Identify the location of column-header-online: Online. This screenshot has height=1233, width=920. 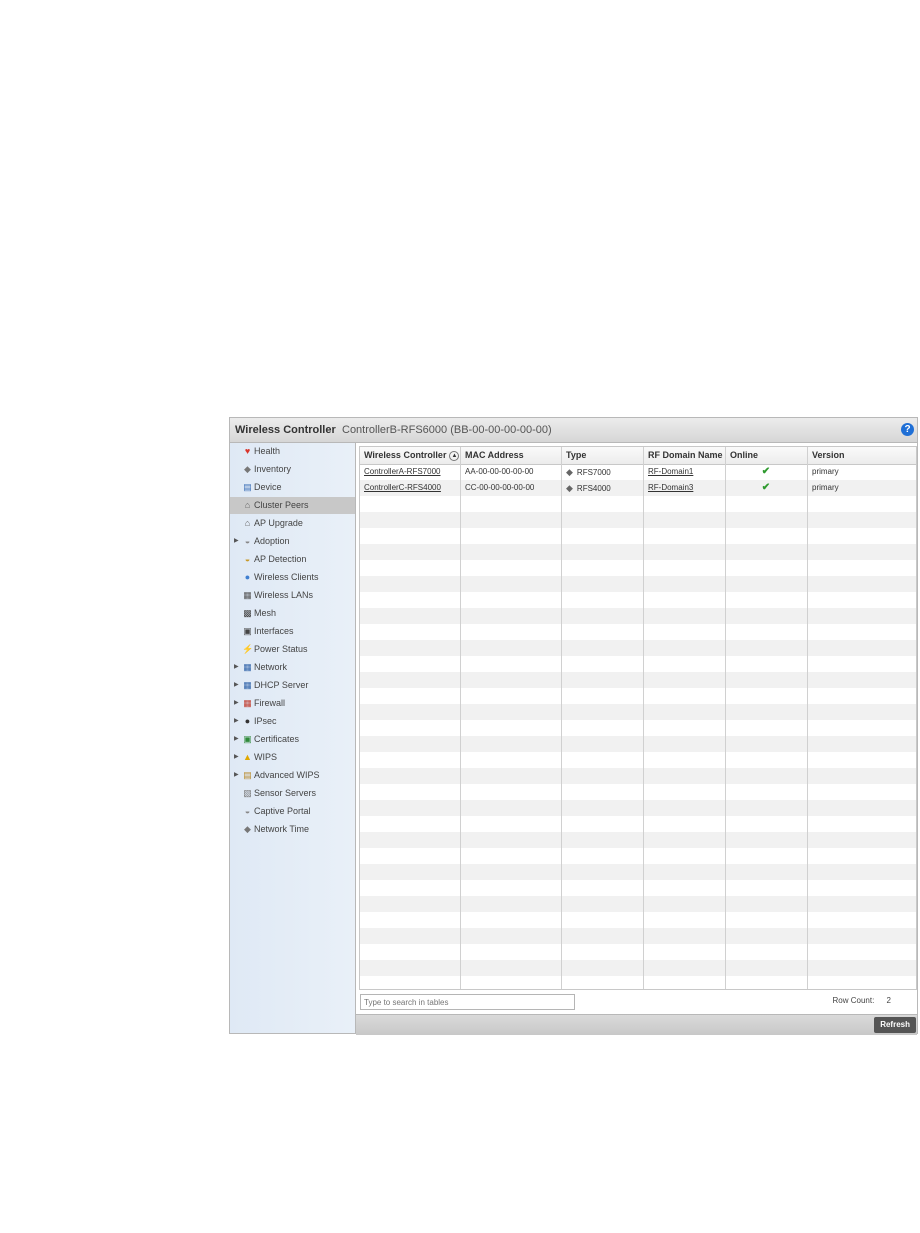
(767, 455).